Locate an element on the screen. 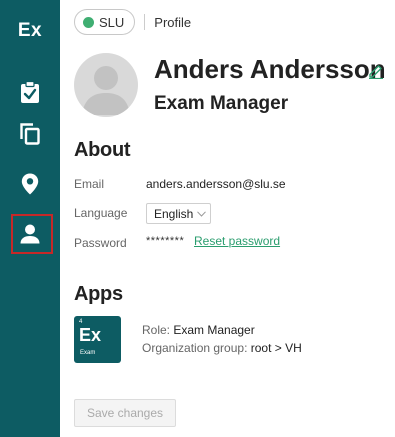 The image size is (395, 437). edit-pencil-icon is located at coordinates (376, 71).